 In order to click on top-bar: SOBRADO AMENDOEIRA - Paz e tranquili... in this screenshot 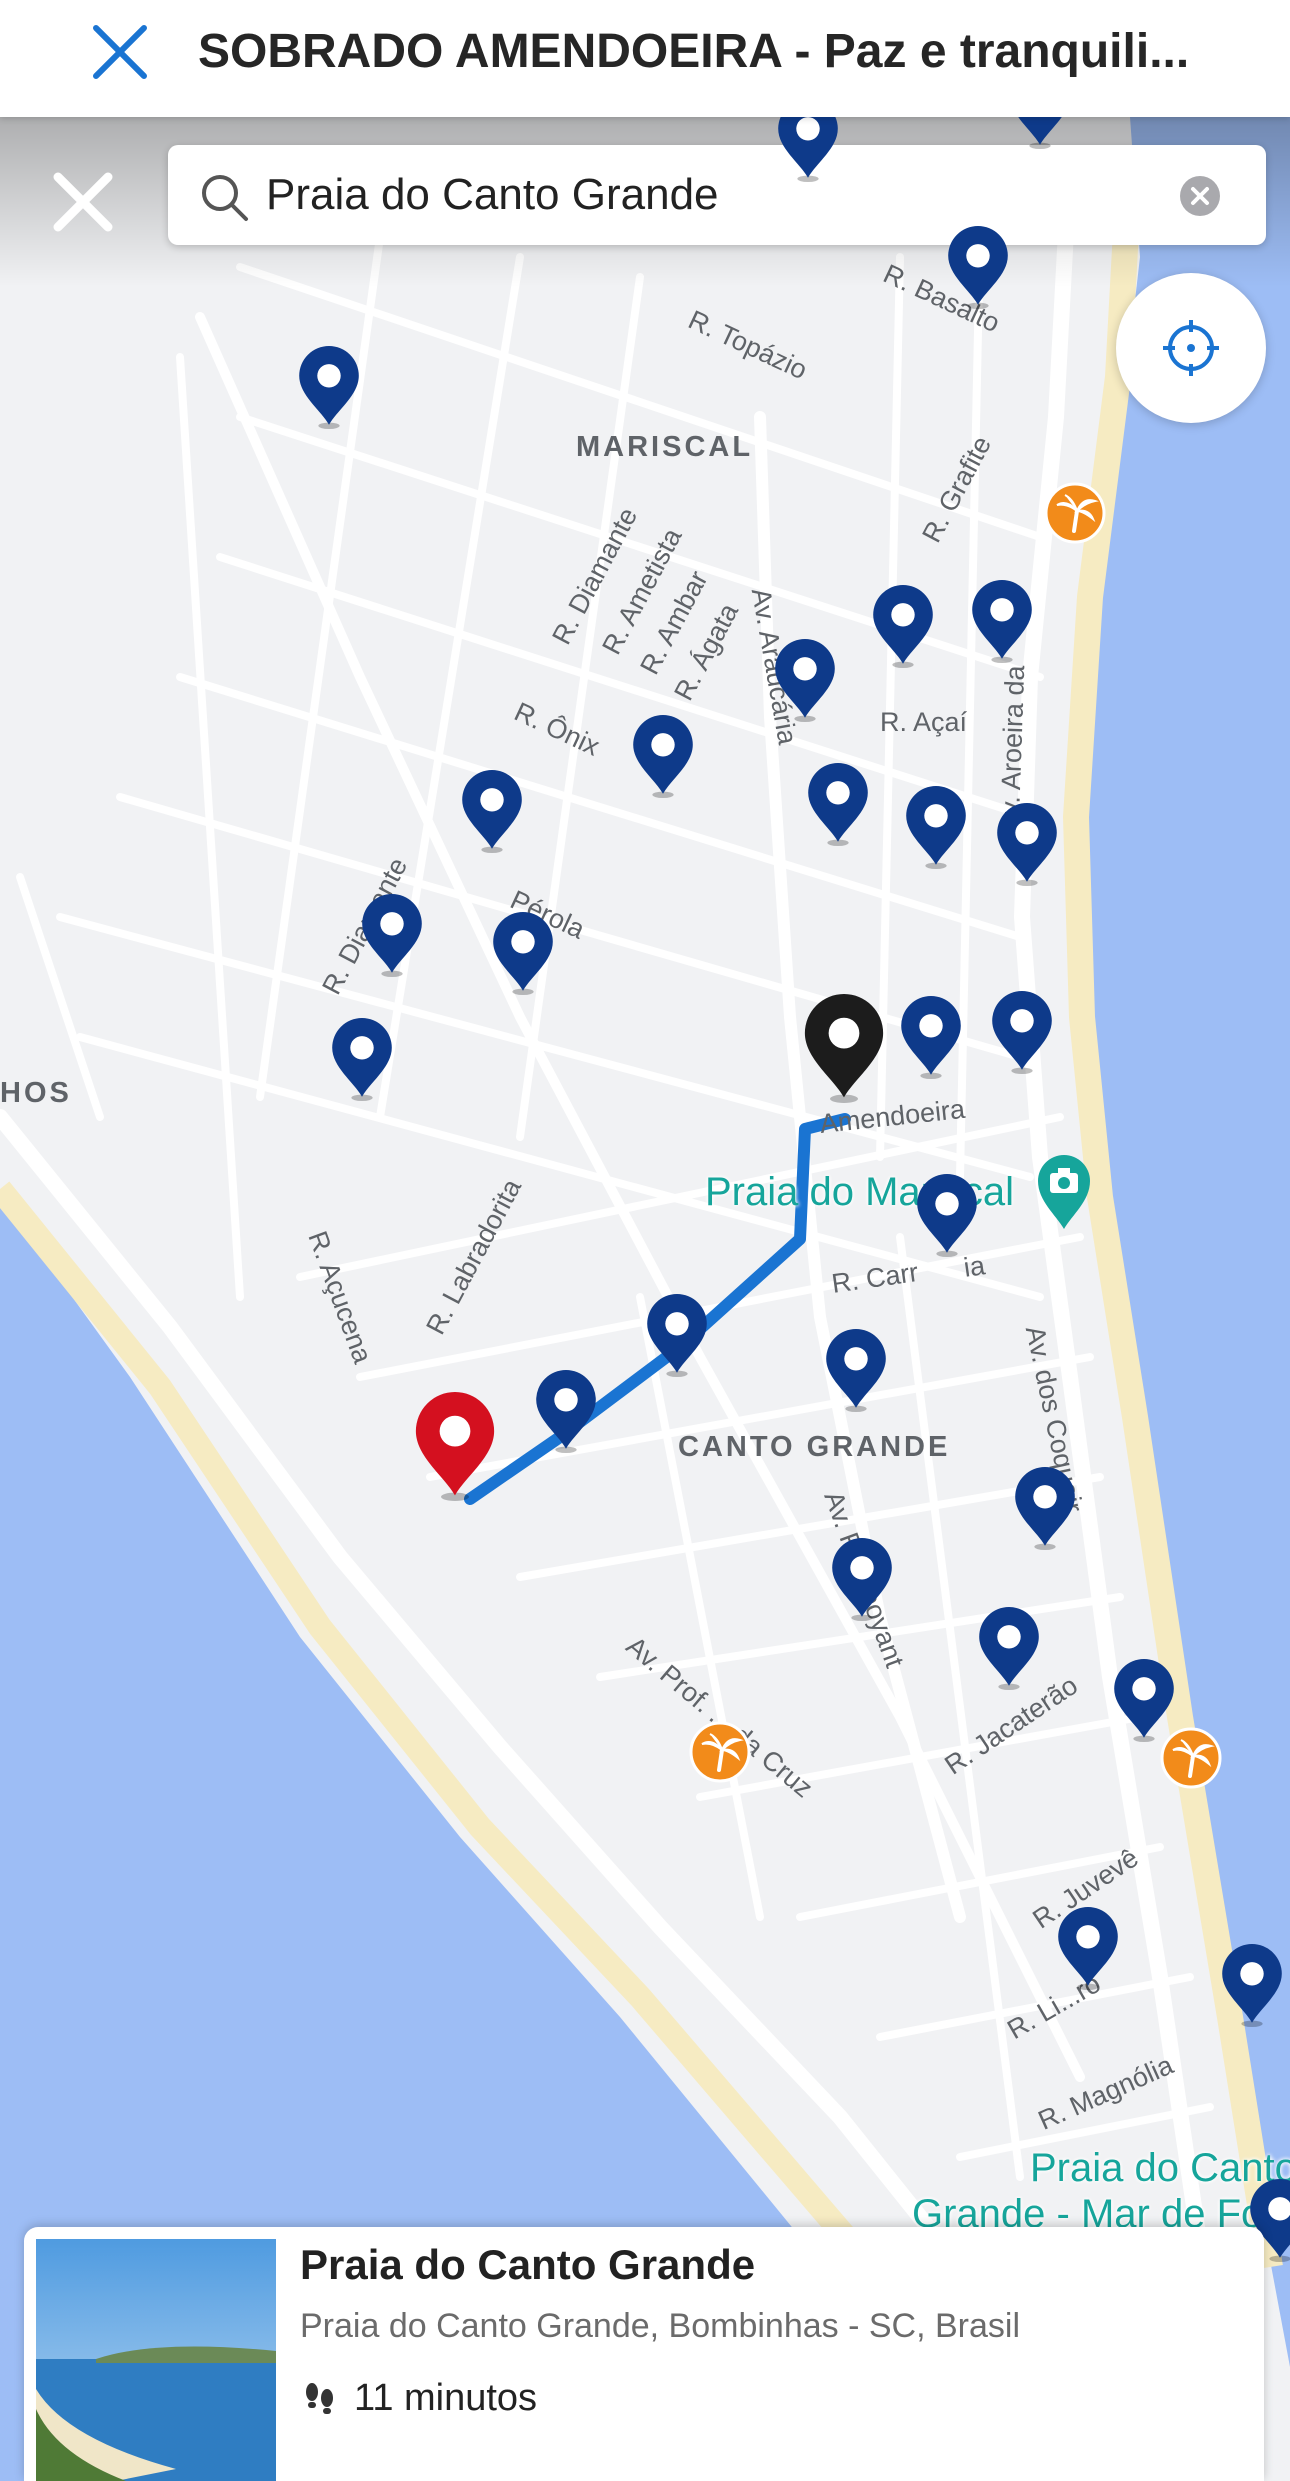, I will do `click(645, 58)`.